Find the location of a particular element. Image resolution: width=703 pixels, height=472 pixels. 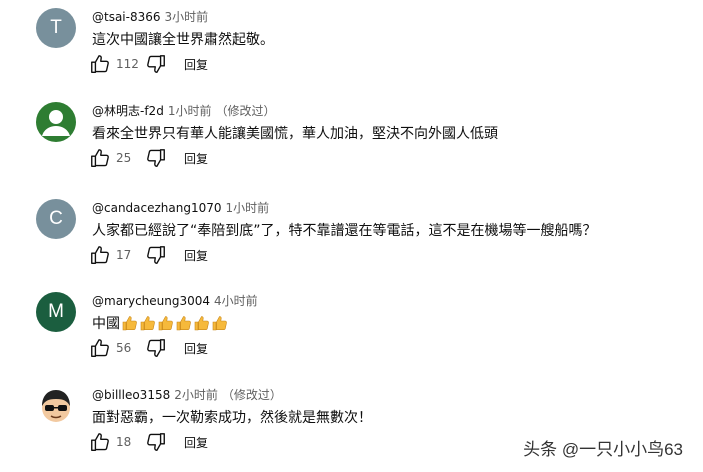

avatar-initial: C is located at coordinates (56, 218).